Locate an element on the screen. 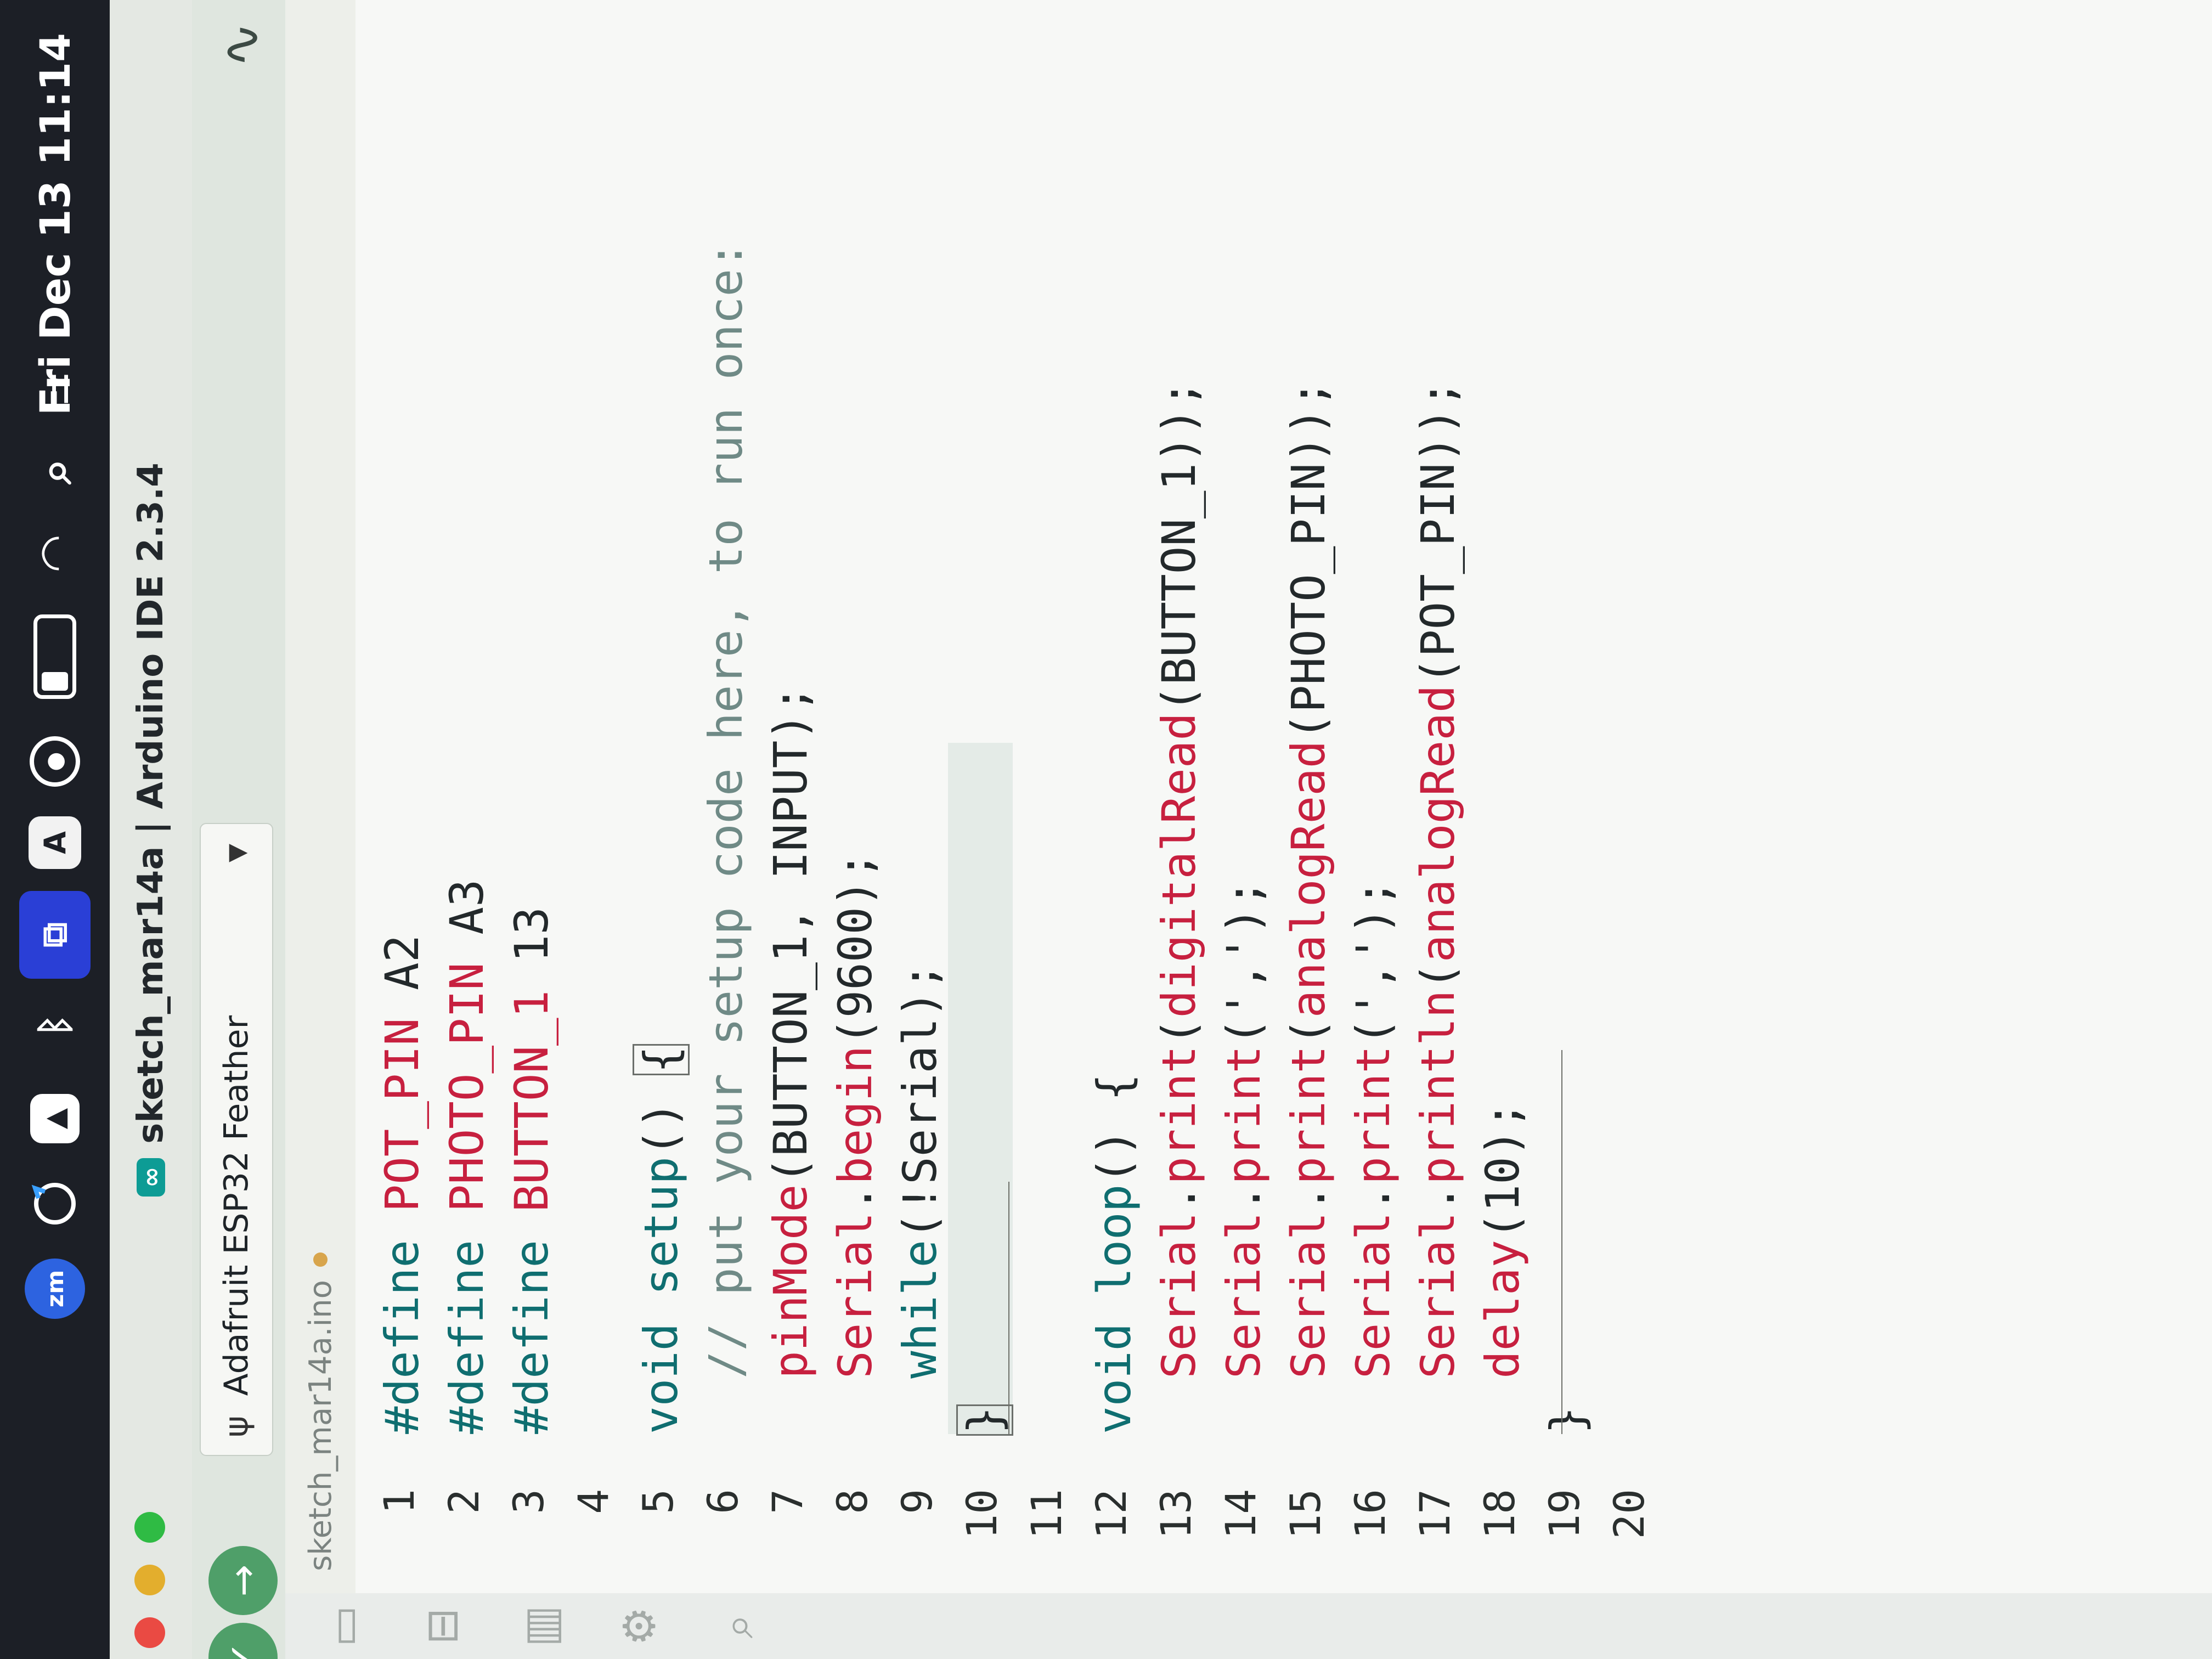  copy-glyph: ⧉ is located at coordinates (55, 935).